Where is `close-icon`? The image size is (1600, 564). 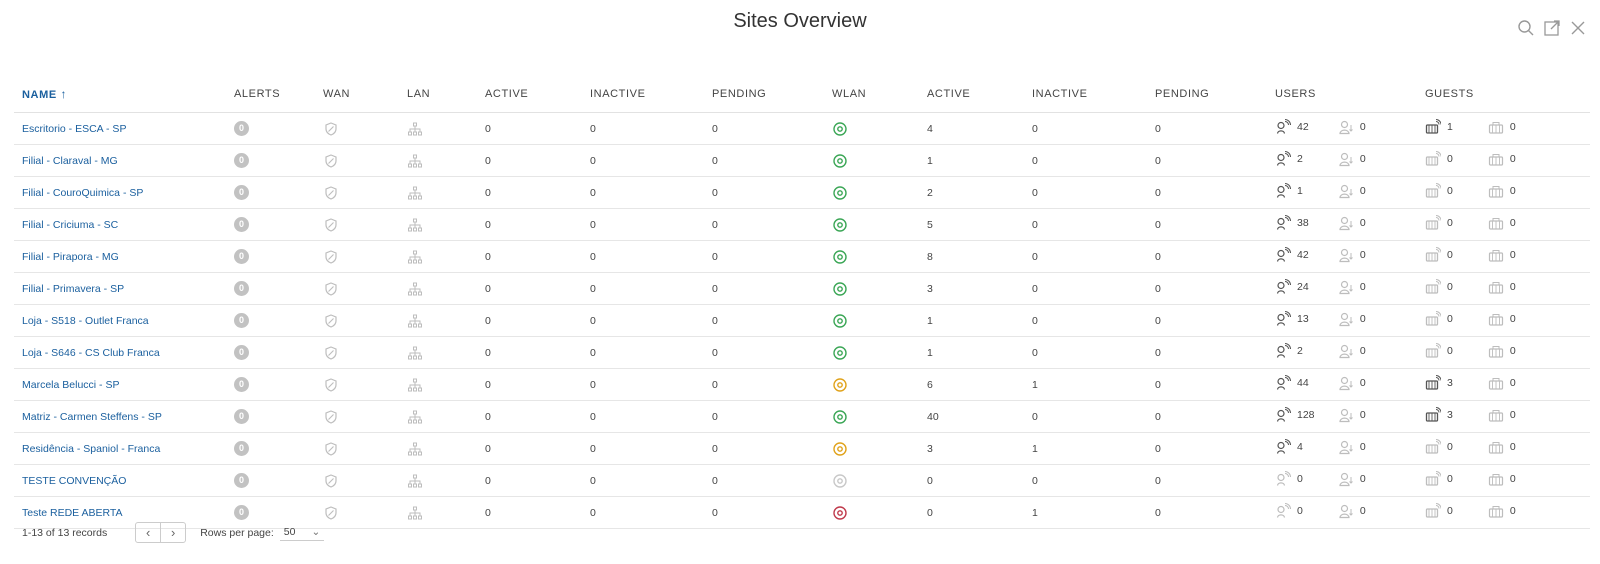 close-icon is located at coordinates (1578, 28).